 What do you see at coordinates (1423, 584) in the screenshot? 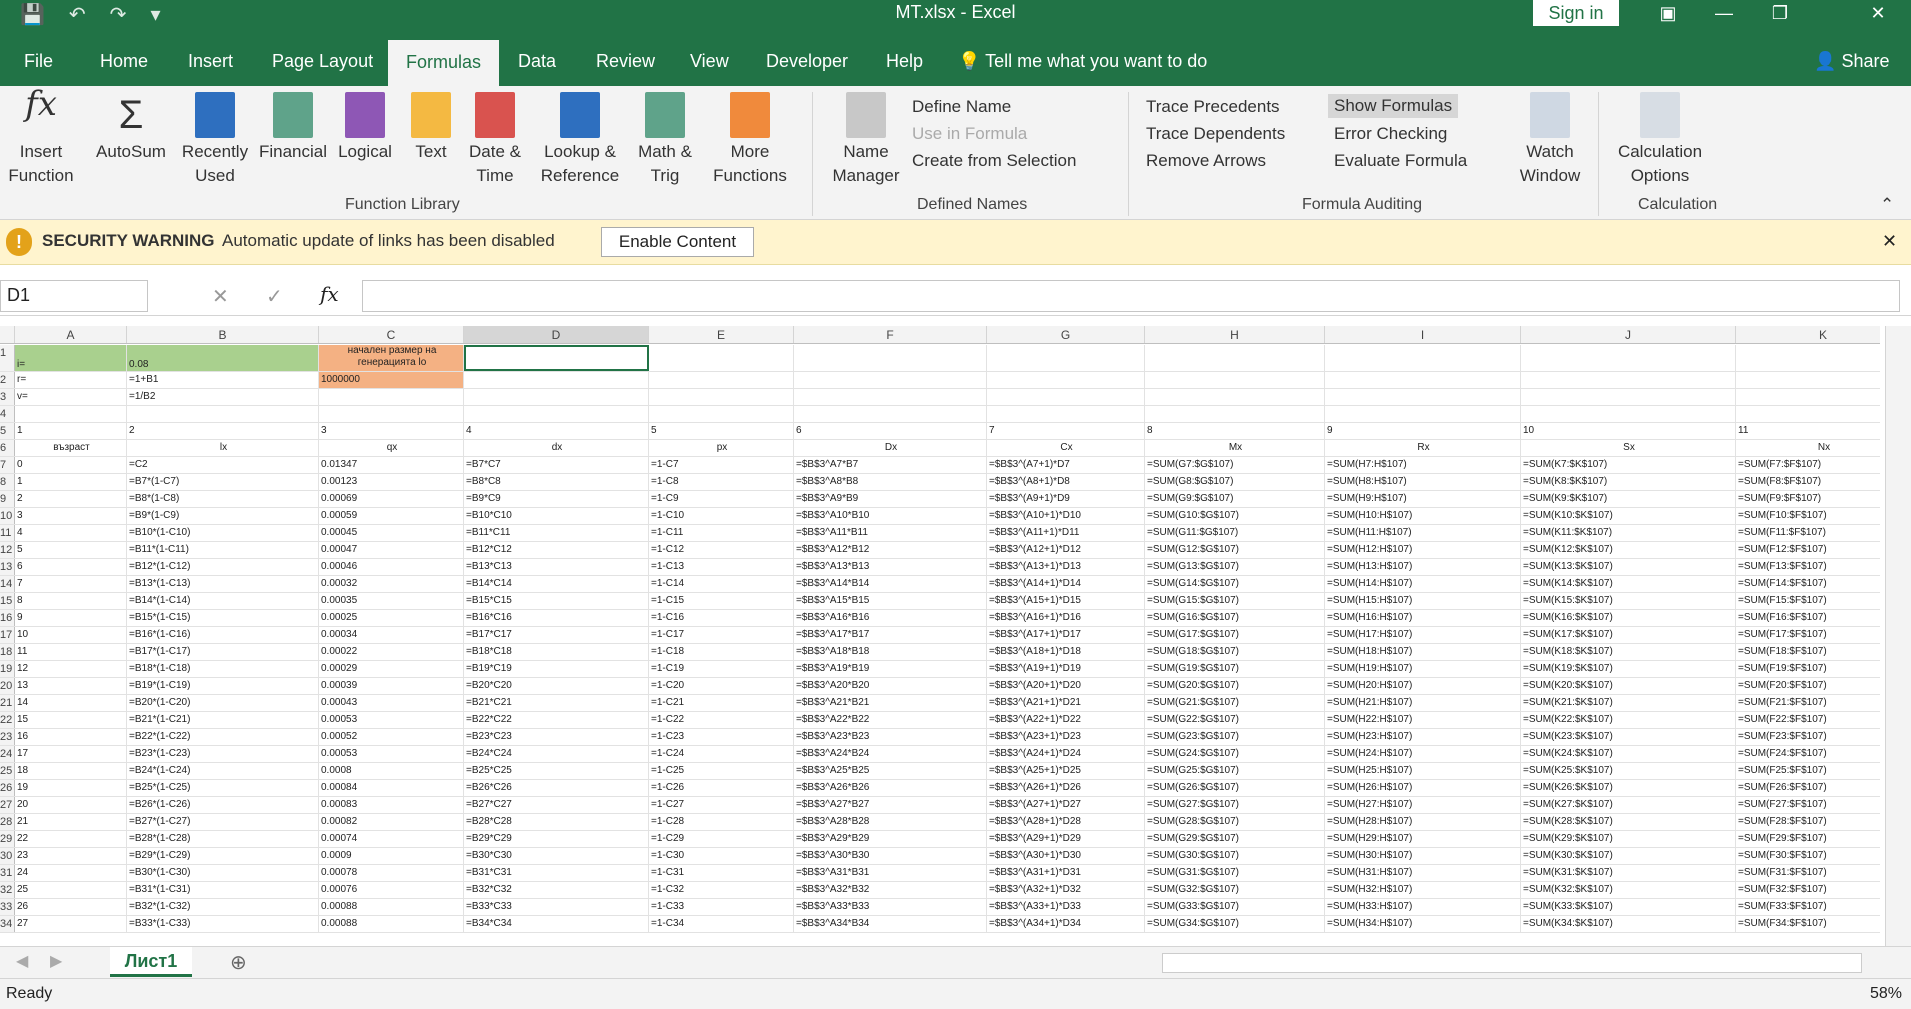
I see `cell: =SUM(H14:H$107)` at bounding box center [1423, 584].